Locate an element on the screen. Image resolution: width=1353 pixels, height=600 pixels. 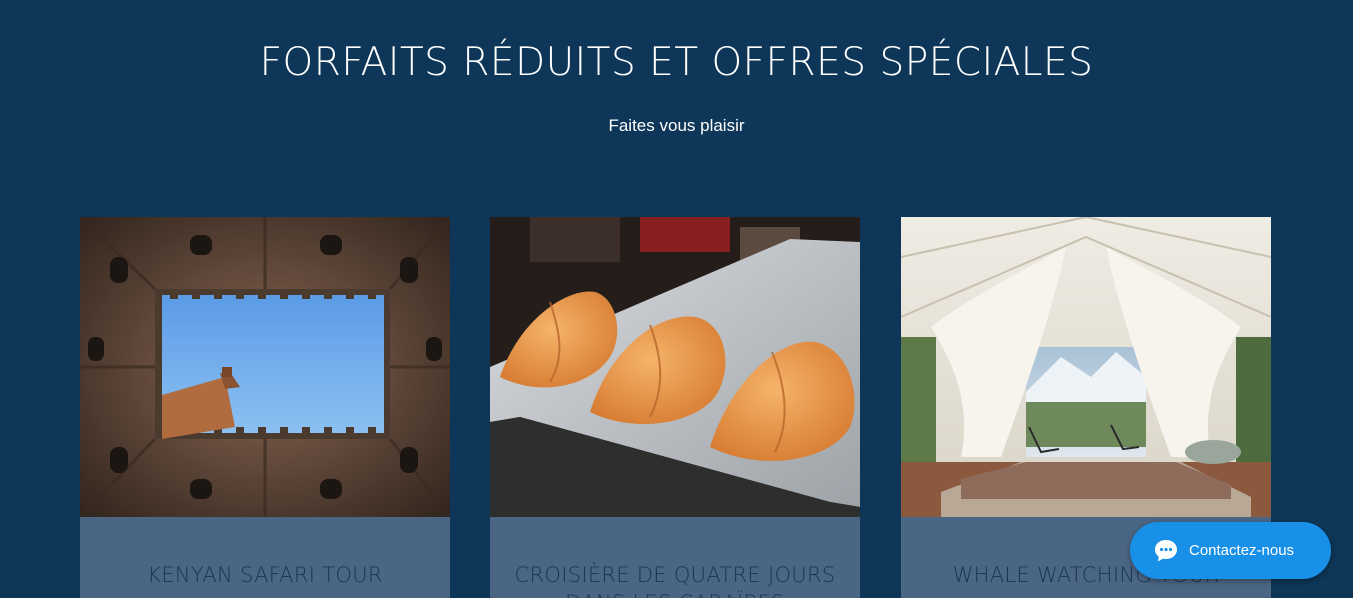
chat-bubble-icon is located at coordinates (1166, 550).